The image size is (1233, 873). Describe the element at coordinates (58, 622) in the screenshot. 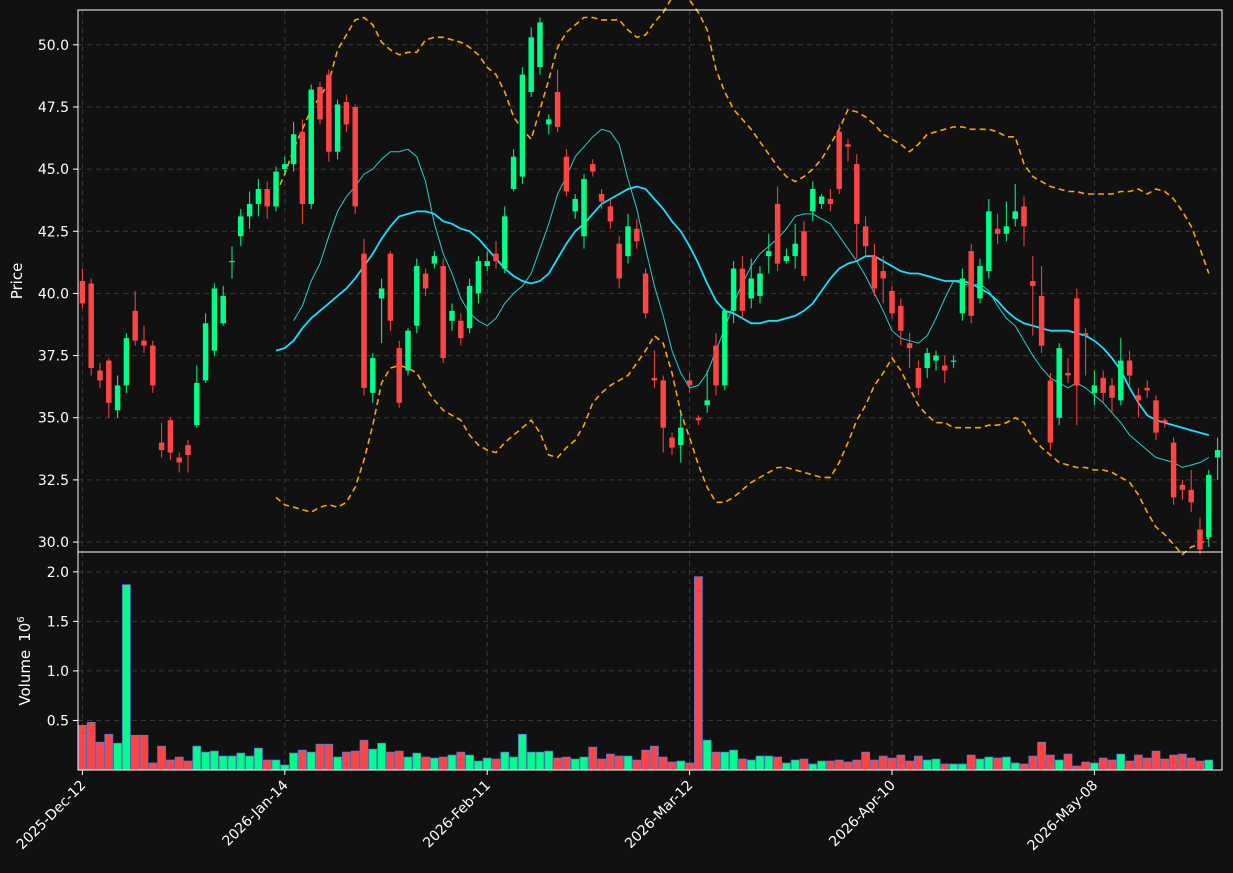

I see `volume-y-tick-label: 1.5` at that location.